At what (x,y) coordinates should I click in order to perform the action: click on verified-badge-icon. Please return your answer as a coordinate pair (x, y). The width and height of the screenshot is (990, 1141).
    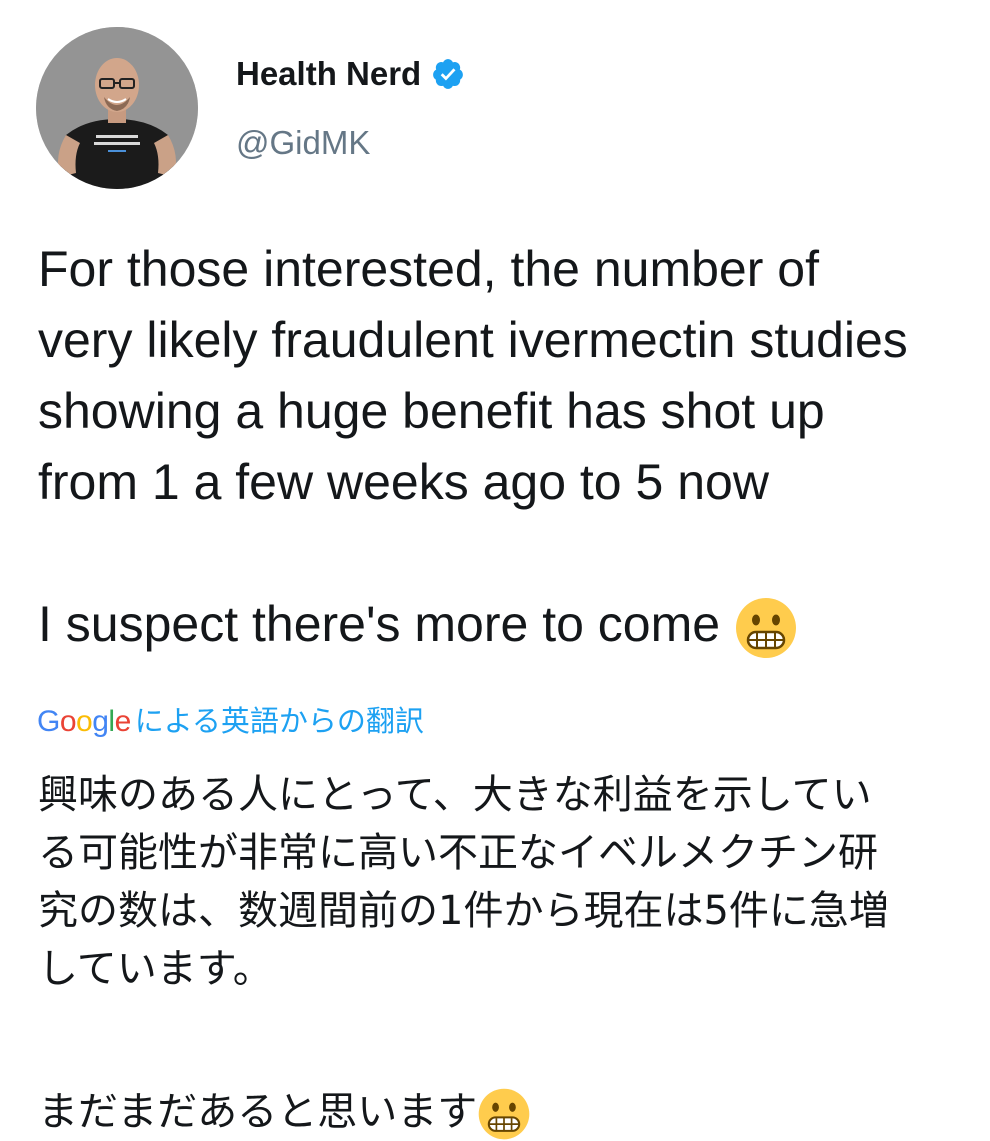
    Looking at the image, I should click on (448, 74).